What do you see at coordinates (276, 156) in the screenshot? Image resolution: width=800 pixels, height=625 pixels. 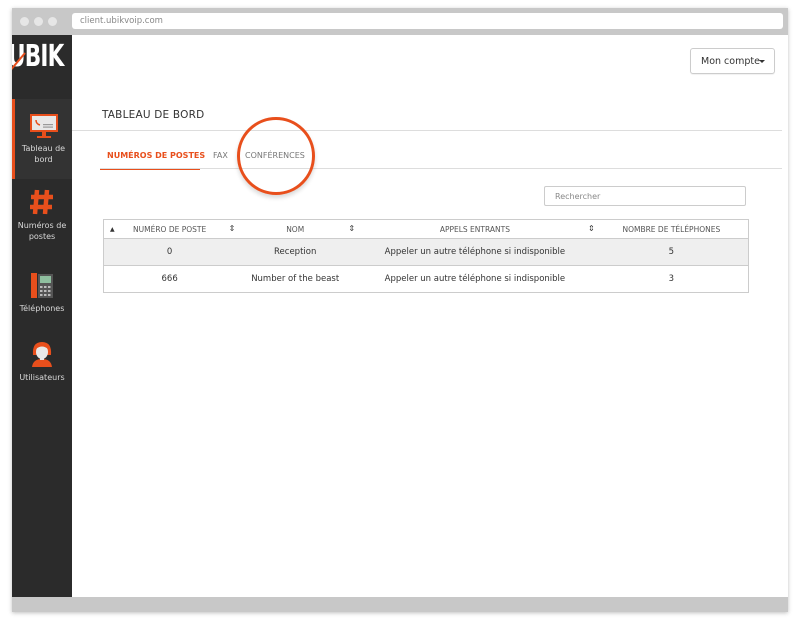 I see `highlight-circle` at bounding box center [276, 156].